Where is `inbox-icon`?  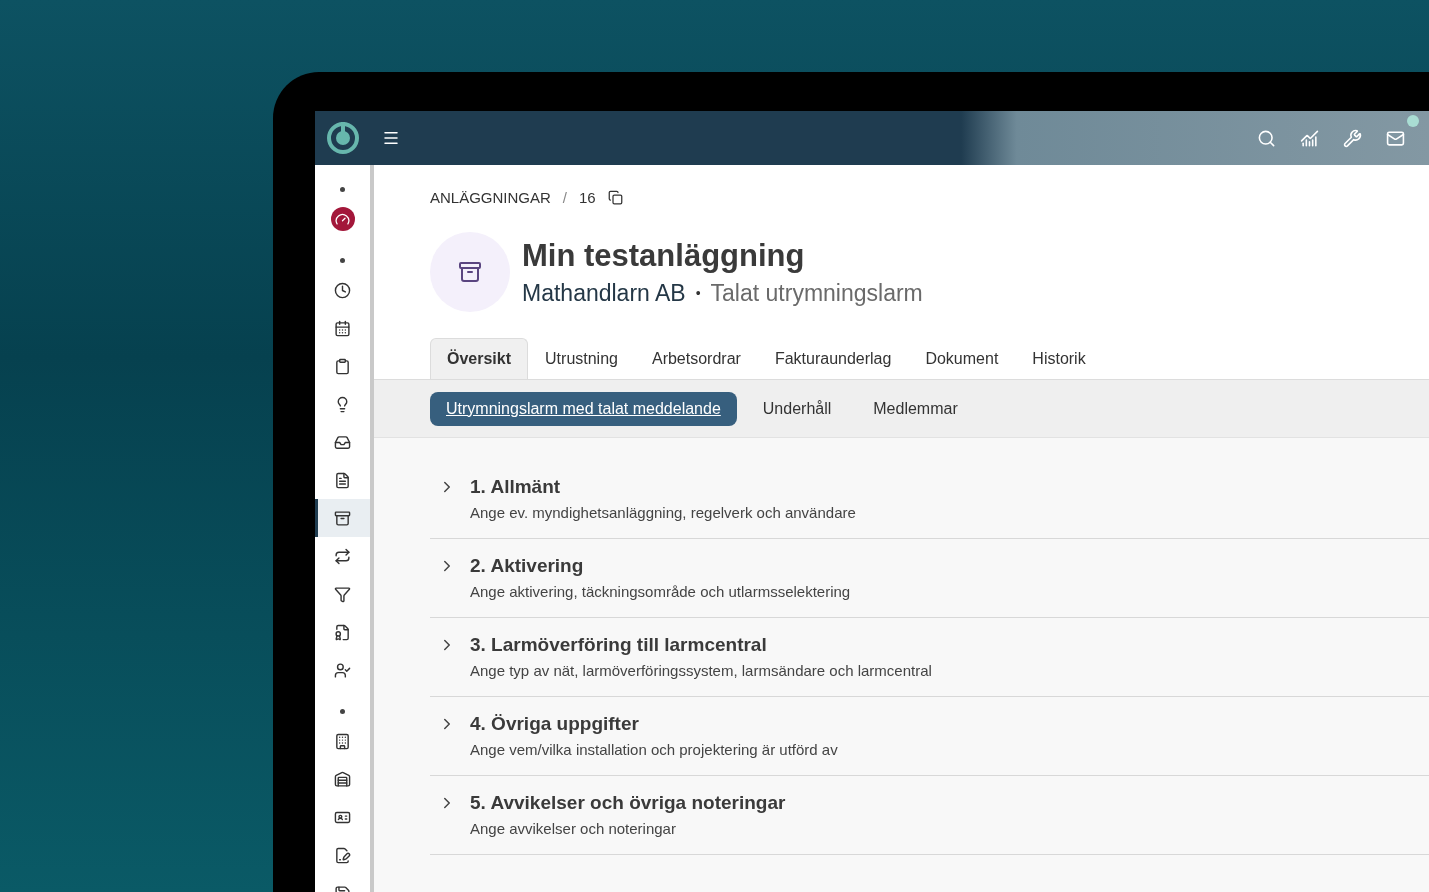
inbox-icon is located at coordinates (342, 442).